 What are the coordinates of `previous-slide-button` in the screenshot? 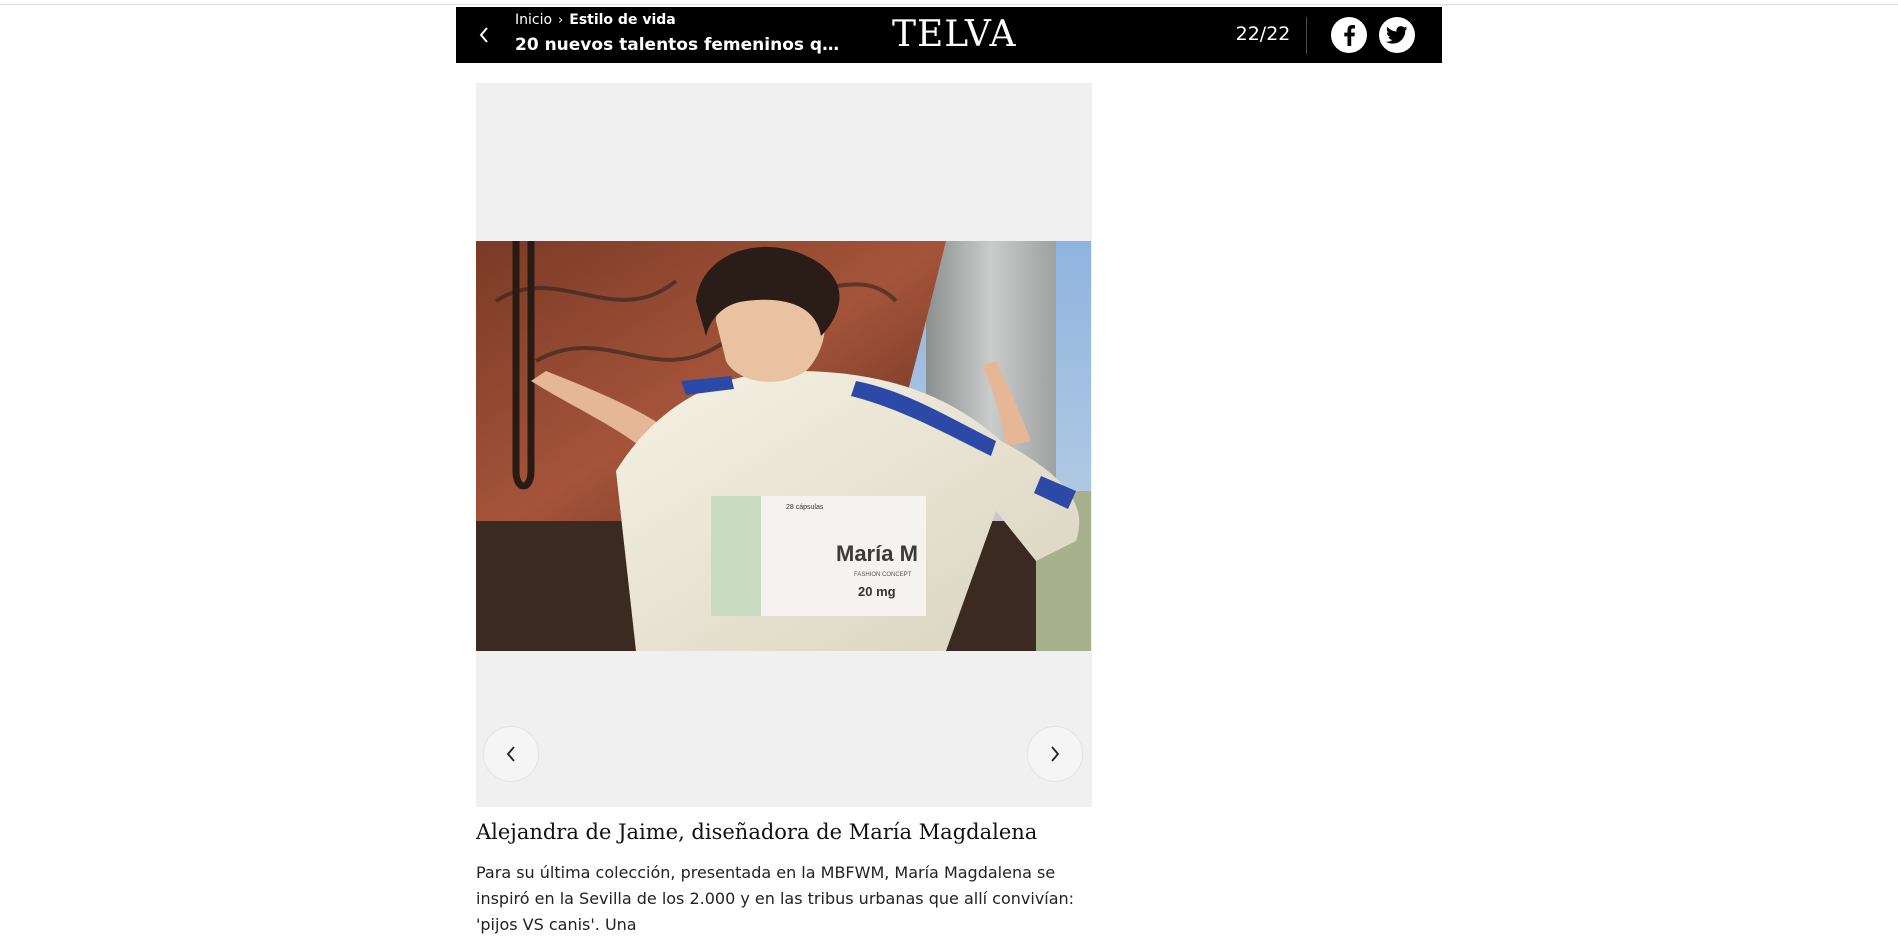 It's located at (511, 754).